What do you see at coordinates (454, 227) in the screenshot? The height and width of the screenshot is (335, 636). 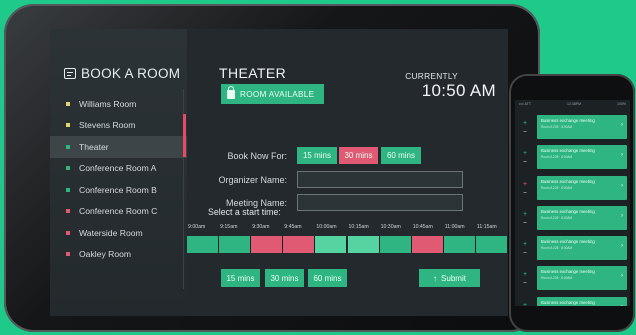 I see `time-tick-label: 11:00am` at bounding box center [454, 227].